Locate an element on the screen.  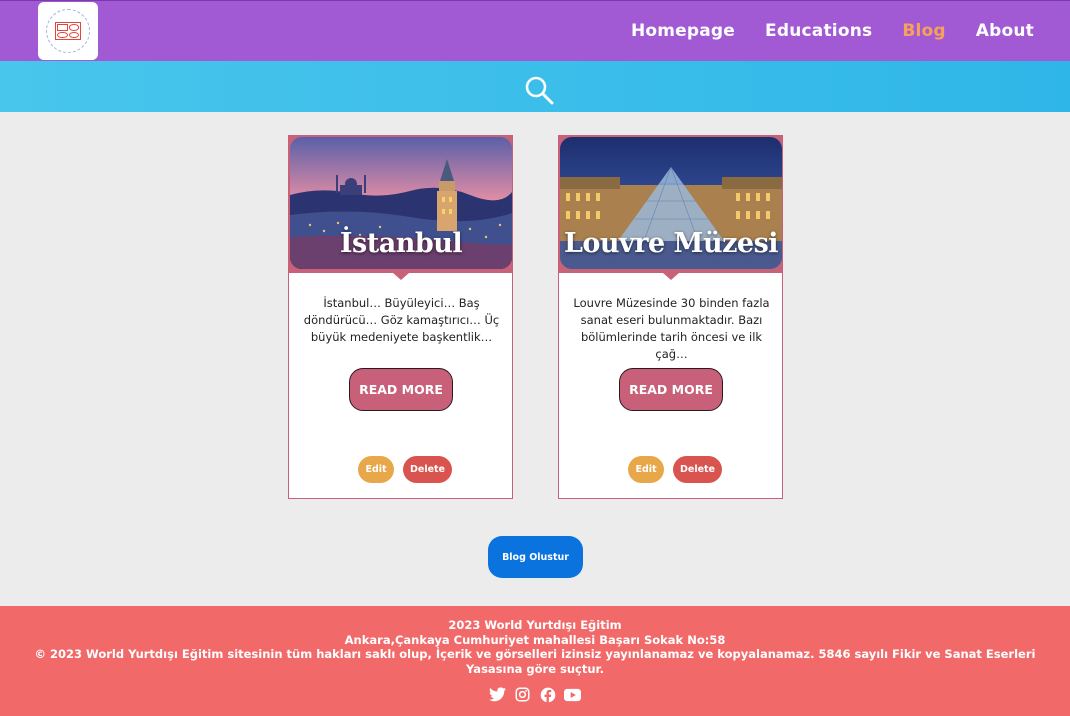
brand-logo-icon is located at coordinates (68, 31).